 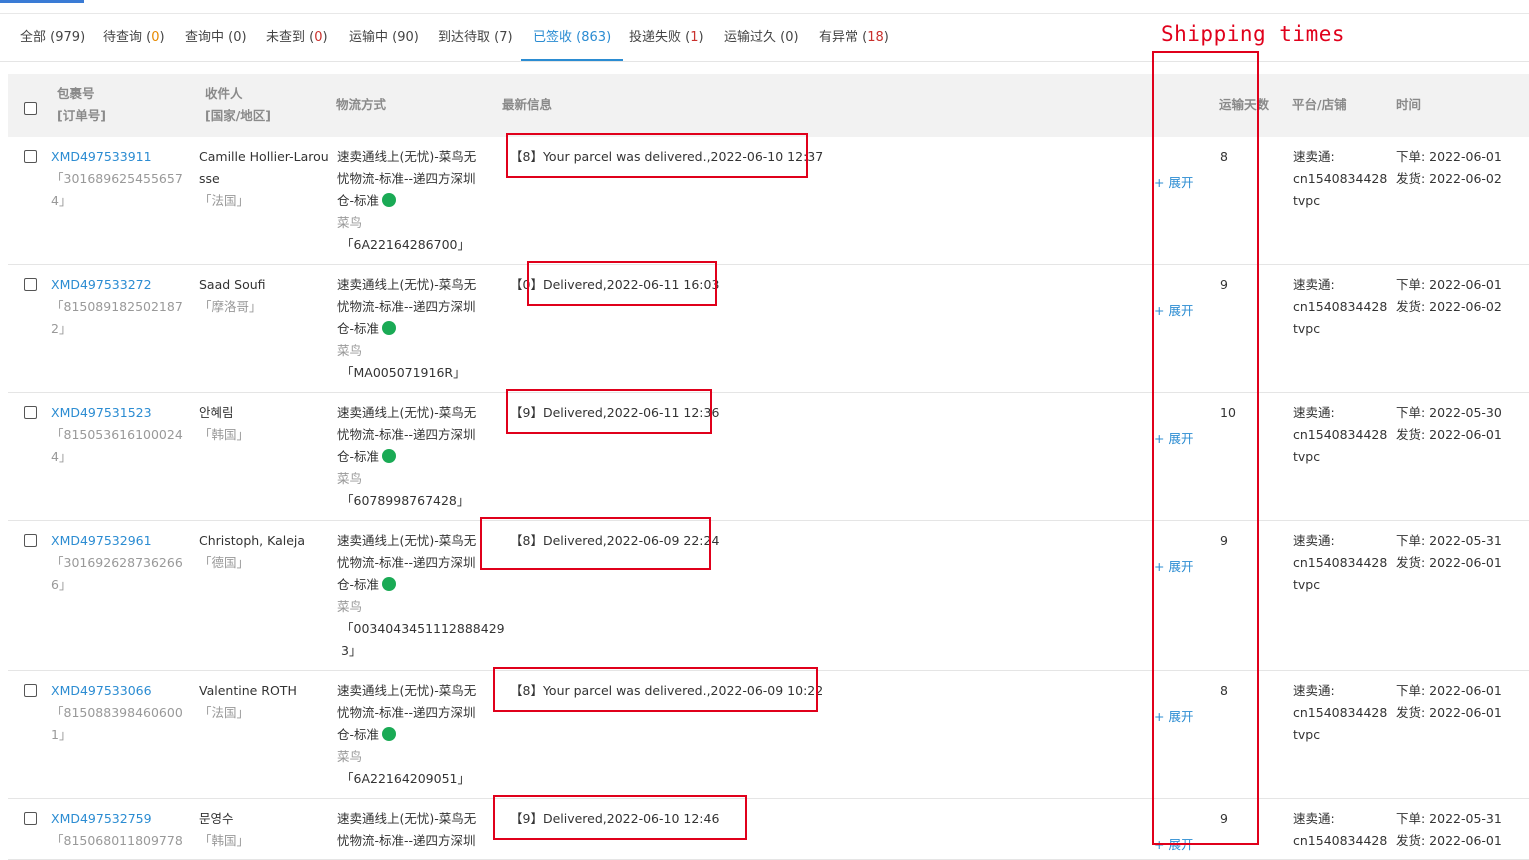 I want to click on parcel-number-link: XMD497531523, so click(x=101, y=413).